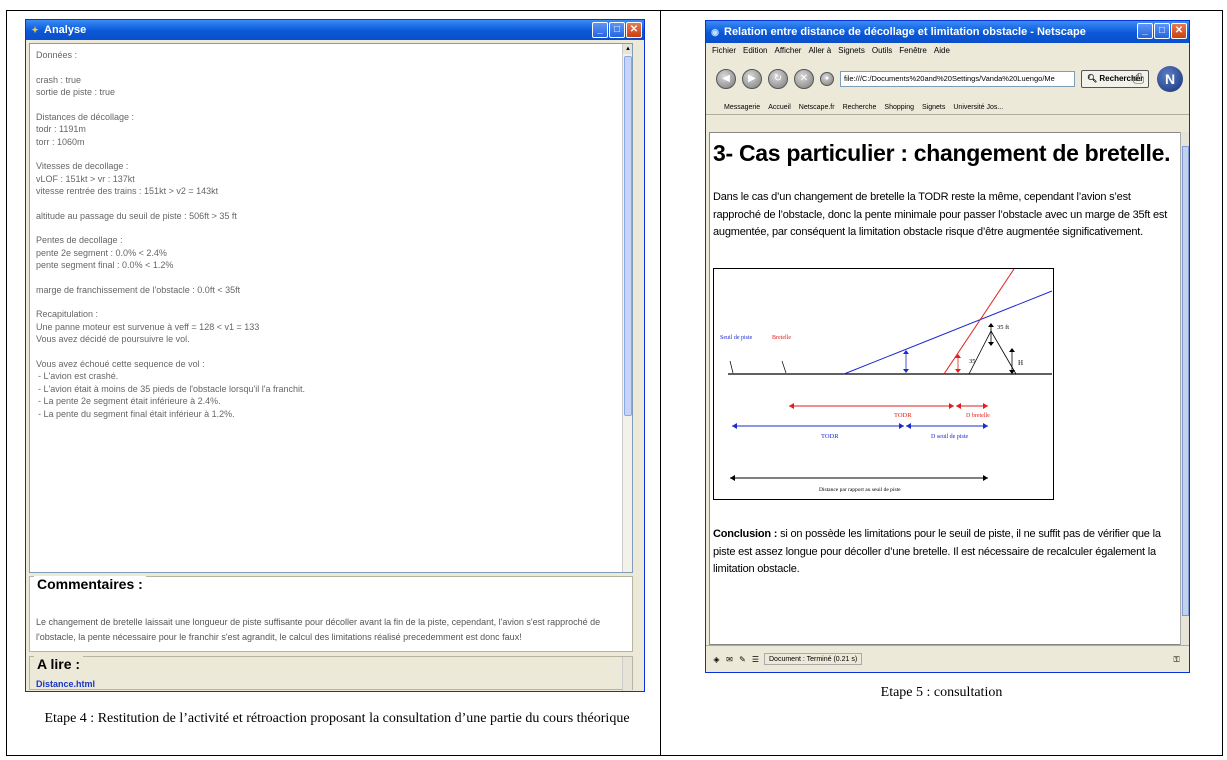  What do you see at coordinates (882, 50) in the screenshot?
I see `menu-item: Outils` at bounding box center [882, 50].